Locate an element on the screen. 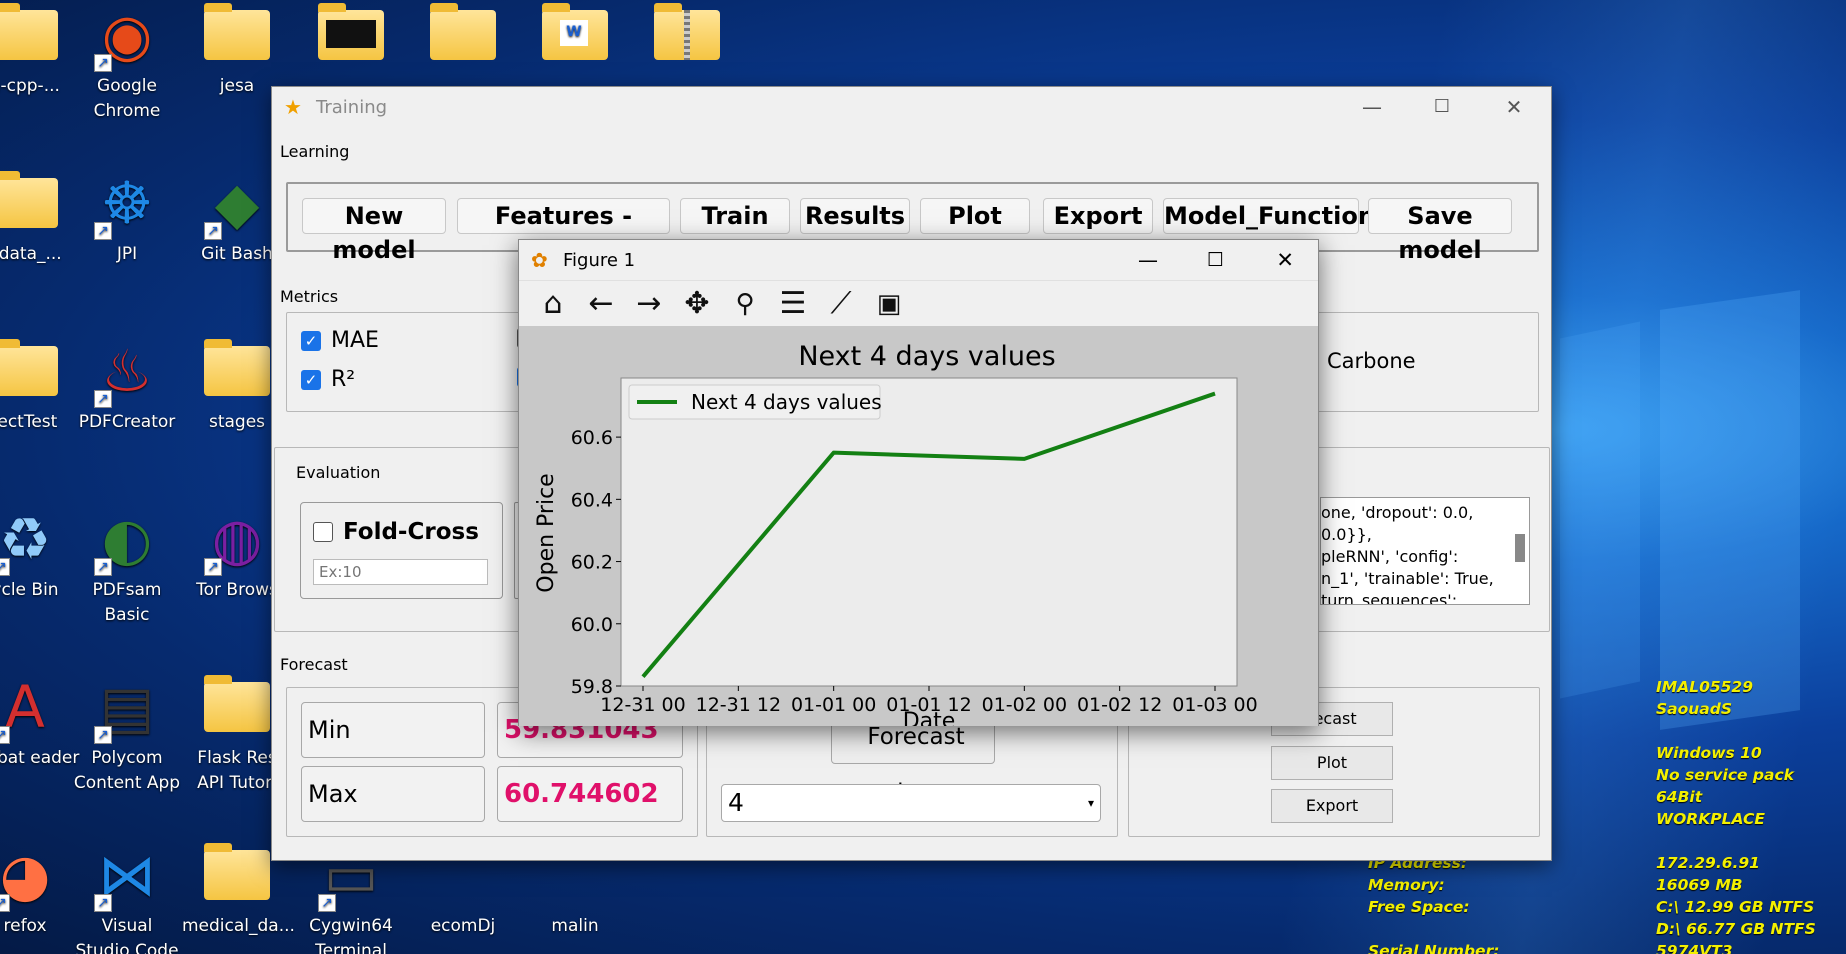 The image size is (1846, 954). foldcross-checkbox: Fold-Cross is located at coordinates (396, 532).